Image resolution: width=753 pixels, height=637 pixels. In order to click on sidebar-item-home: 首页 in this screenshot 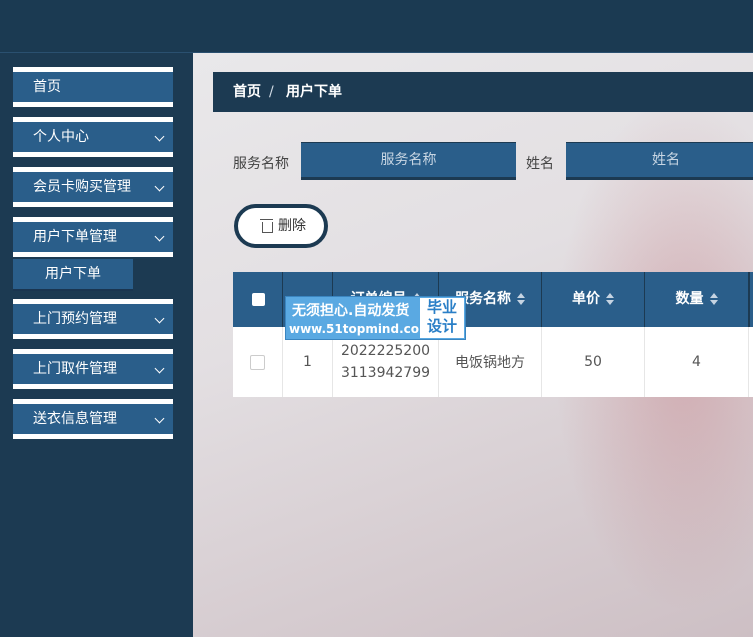, I will do `click(93, 87)`.